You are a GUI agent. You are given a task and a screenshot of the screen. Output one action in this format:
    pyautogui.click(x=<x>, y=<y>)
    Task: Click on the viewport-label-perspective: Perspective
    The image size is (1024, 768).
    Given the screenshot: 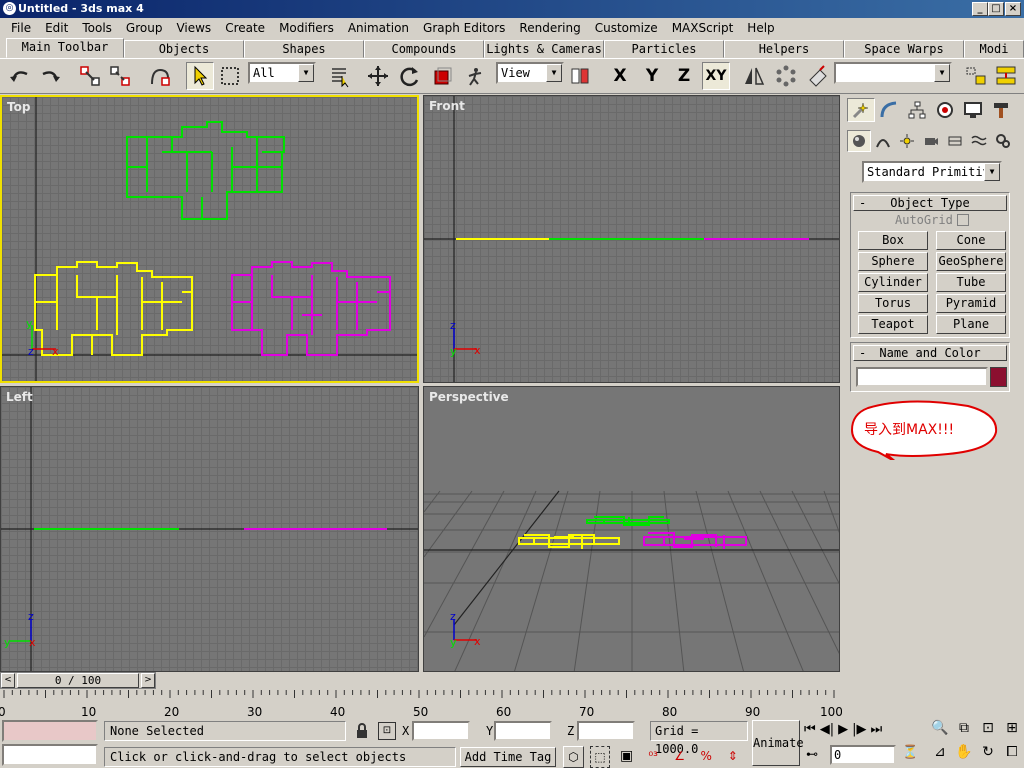 What is the action you would take?
    pyautogui.click(x=469, y=397)
    